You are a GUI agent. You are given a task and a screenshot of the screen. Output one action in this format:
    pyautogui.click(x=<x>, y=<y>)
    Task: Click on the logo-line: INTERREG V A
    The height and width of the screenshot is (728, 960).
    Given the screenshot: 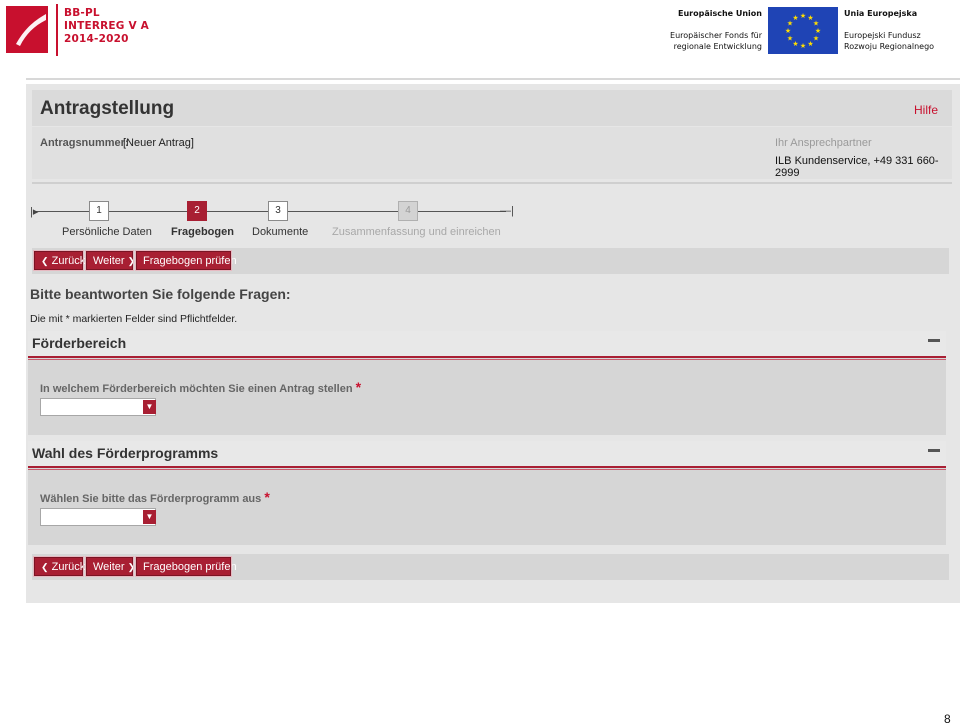 What is the action you would take?
    pyautogui.click(x=106, y=26)
    